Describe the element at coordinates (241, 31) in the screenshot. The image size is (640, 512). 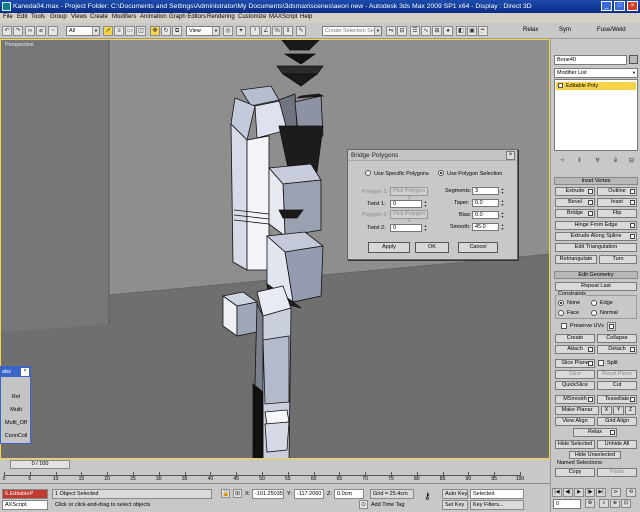
I see `select-manipulate-icon: ✦` at that location.